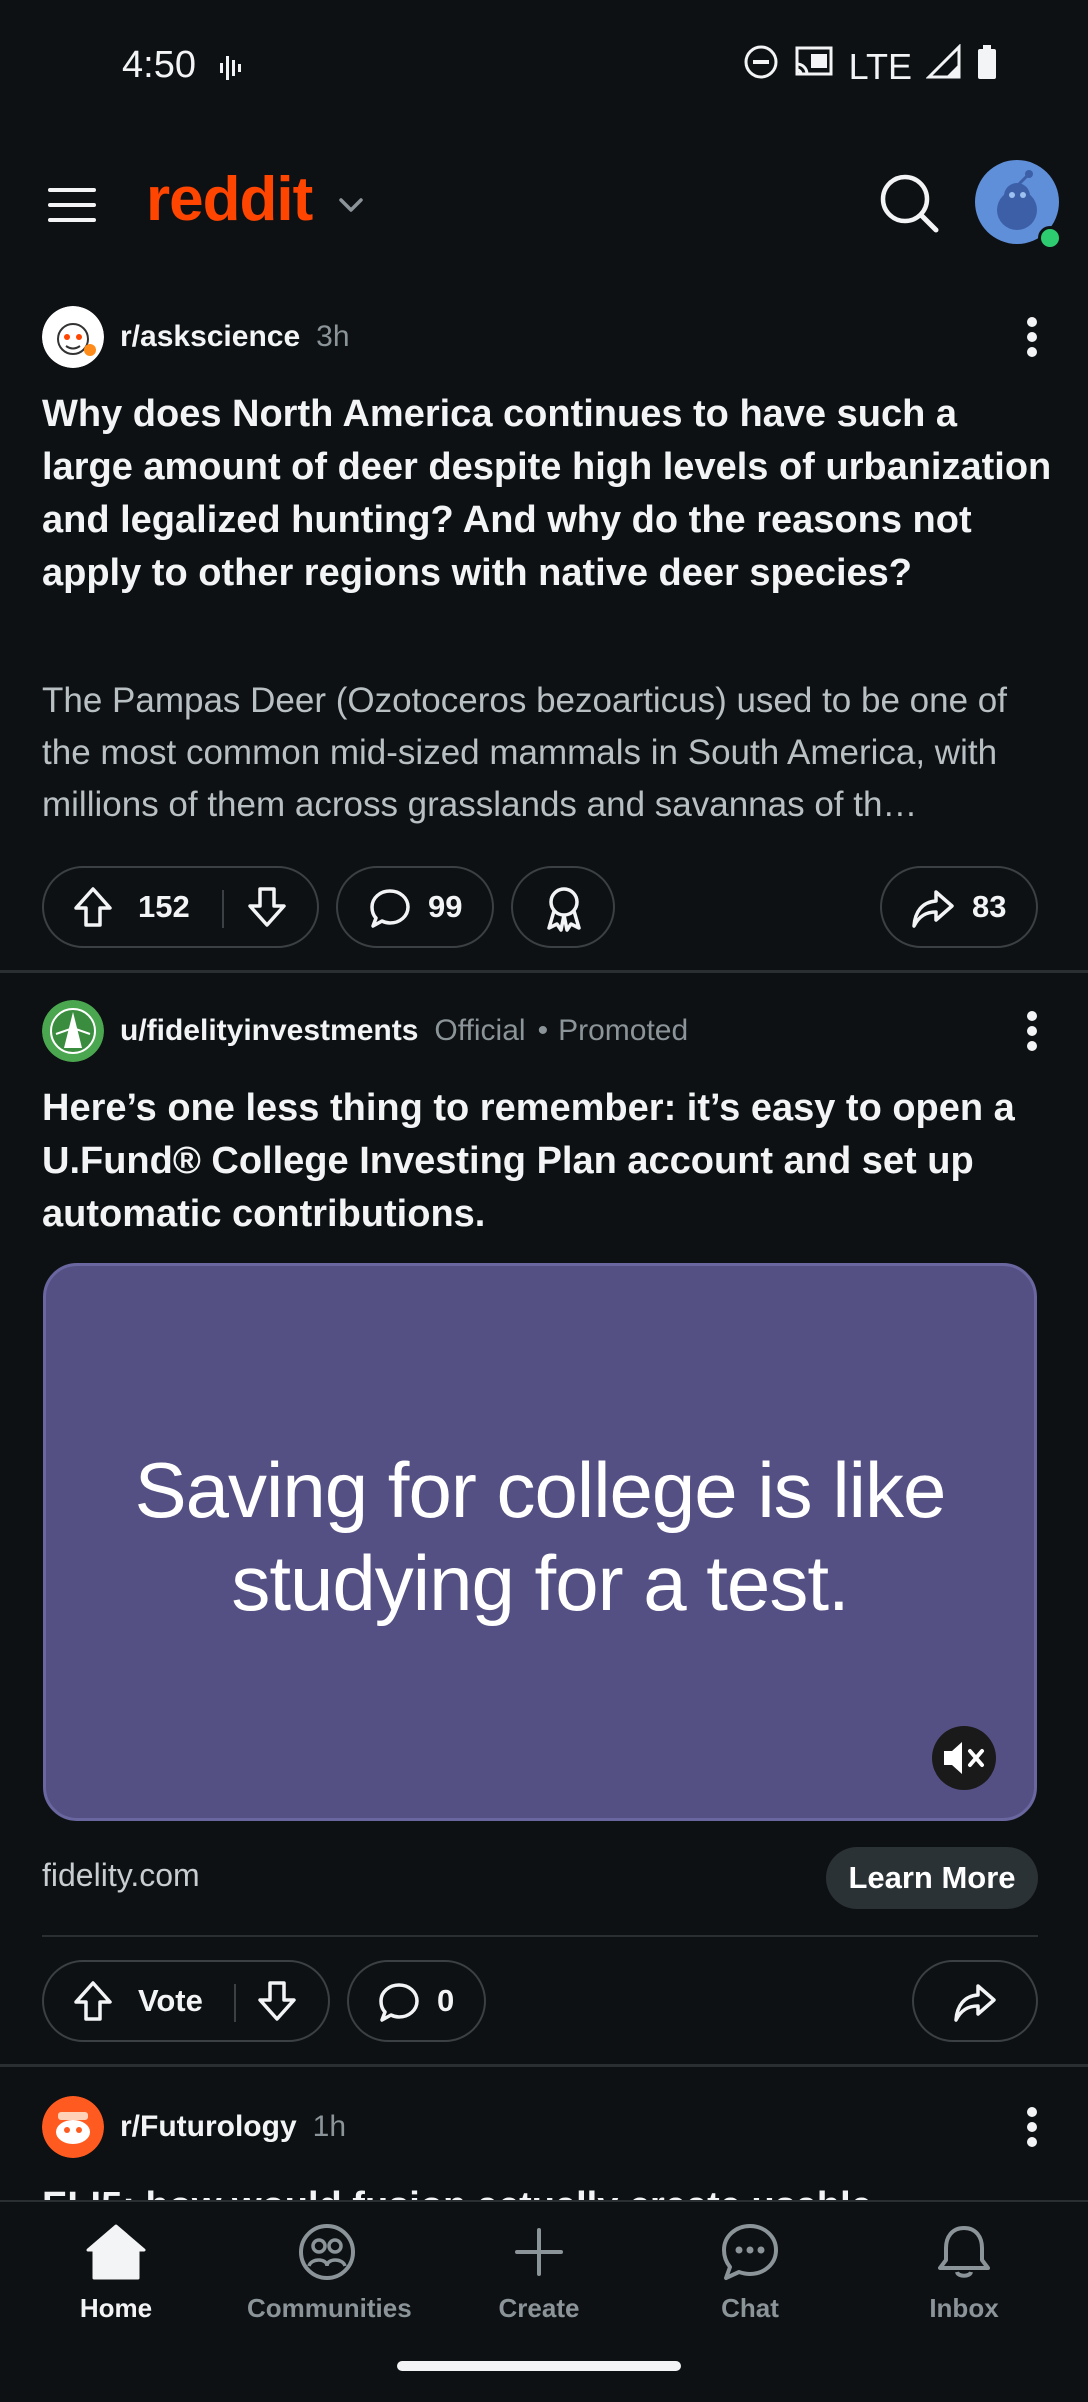 Image resolution: width=1088 pixels, height=2402 pixels. I want to click on nav-chat-label: Chat, so click(750, 2308).